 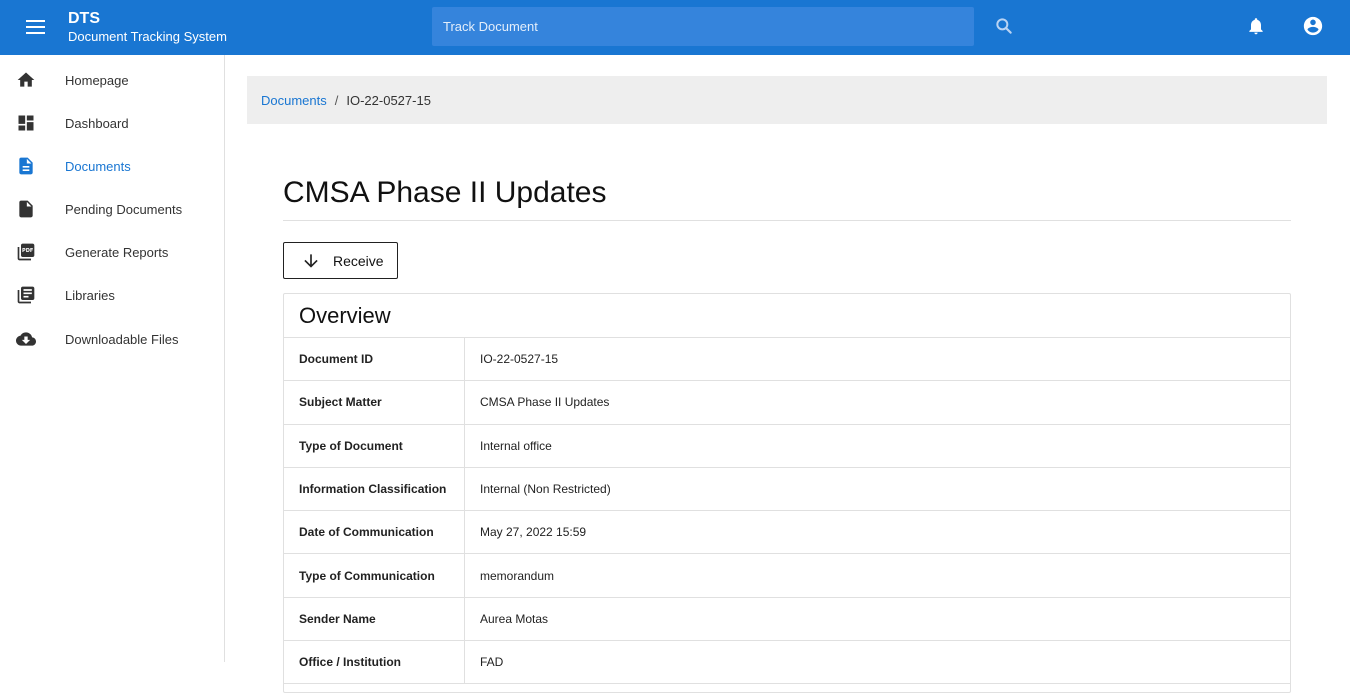 I want to click on sidebar-item-label: Dashboard, so click(x=97, y=123).